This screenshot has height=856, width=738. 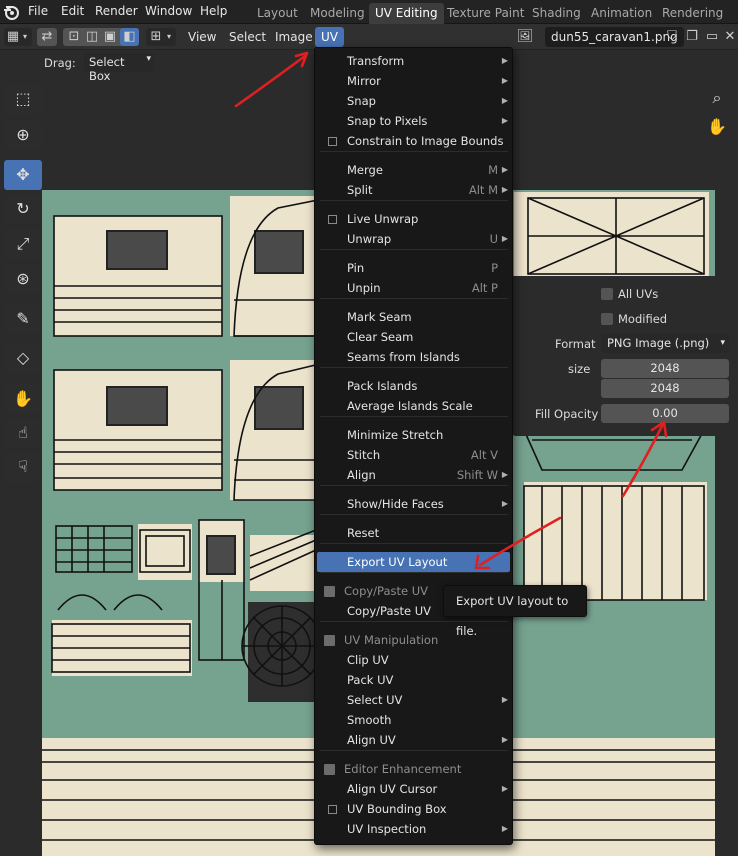 What do you see at coordinates (413, 475) in the screenshot?
I see `menu-item-align: Align Shift W ▶` at bounding box center [413, 475].